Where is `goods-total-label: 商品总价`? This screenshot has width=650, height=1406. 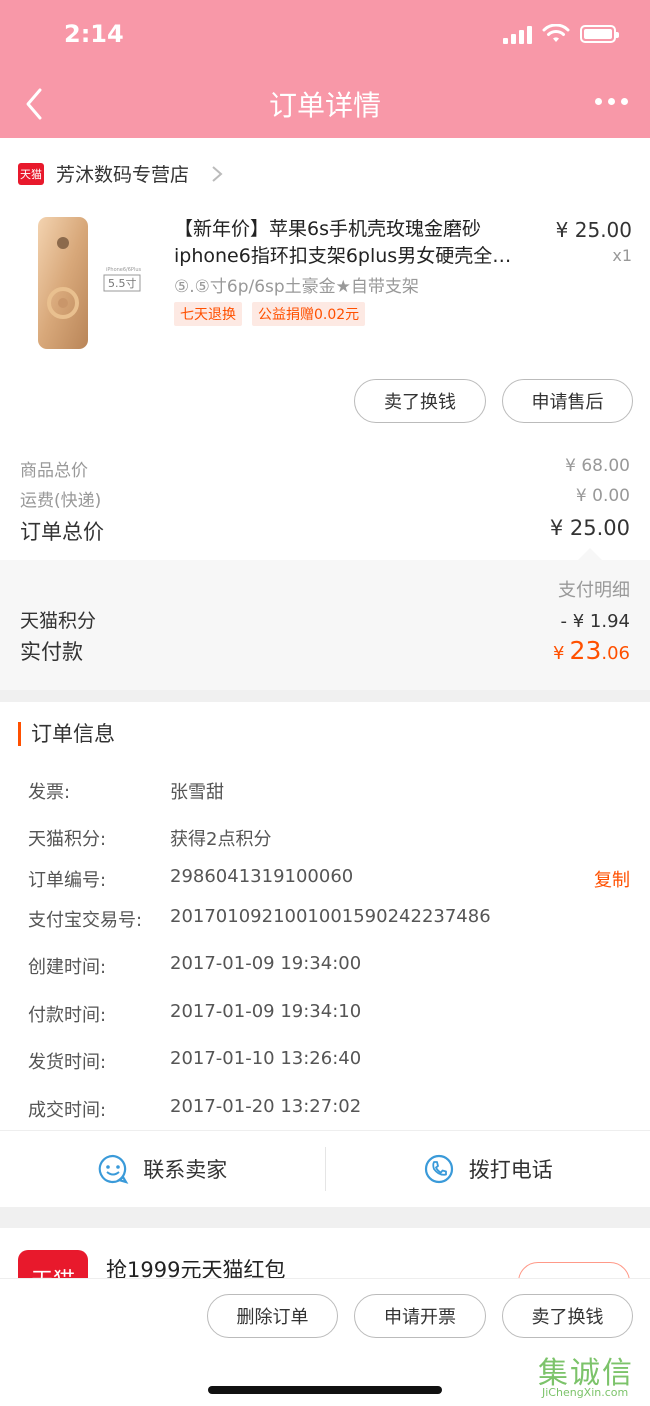
goods-total-label: 商品总价 is located at coordinates (54, 471).